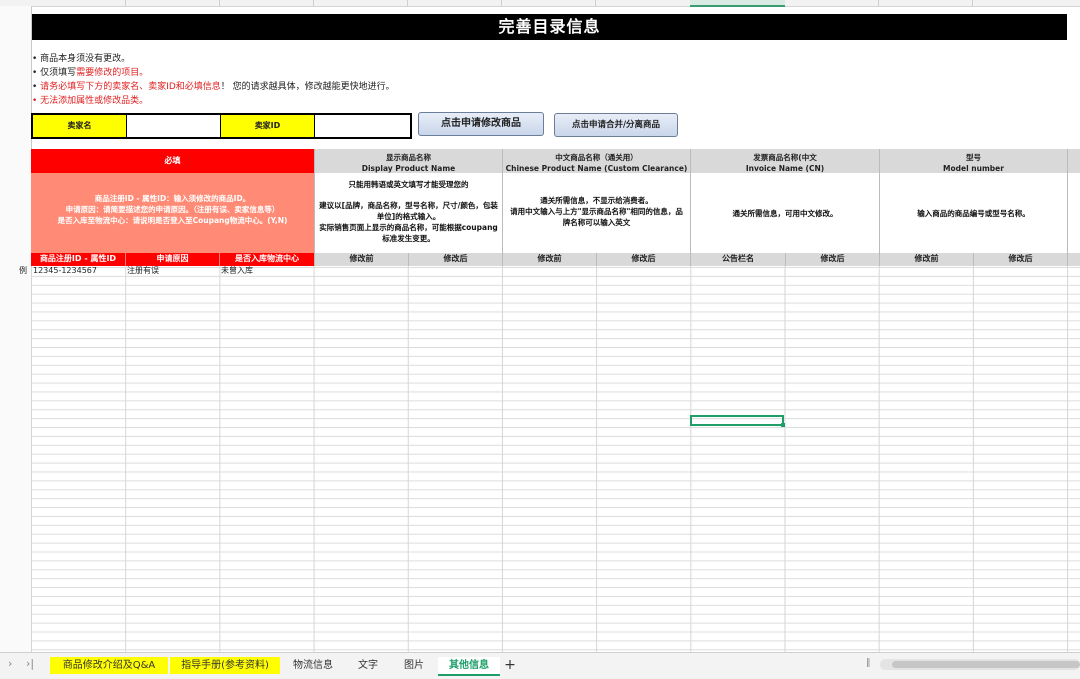 This screenshot has height=679, width=1080. I want to click on subheader-chinese-after: 修改后, so click(643, 259).